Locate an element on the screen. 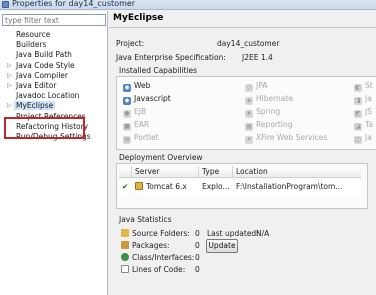 The height and width of the screenshot is (295, 376). capability-ear: ■ EAR is located at coordinates (136, 125).